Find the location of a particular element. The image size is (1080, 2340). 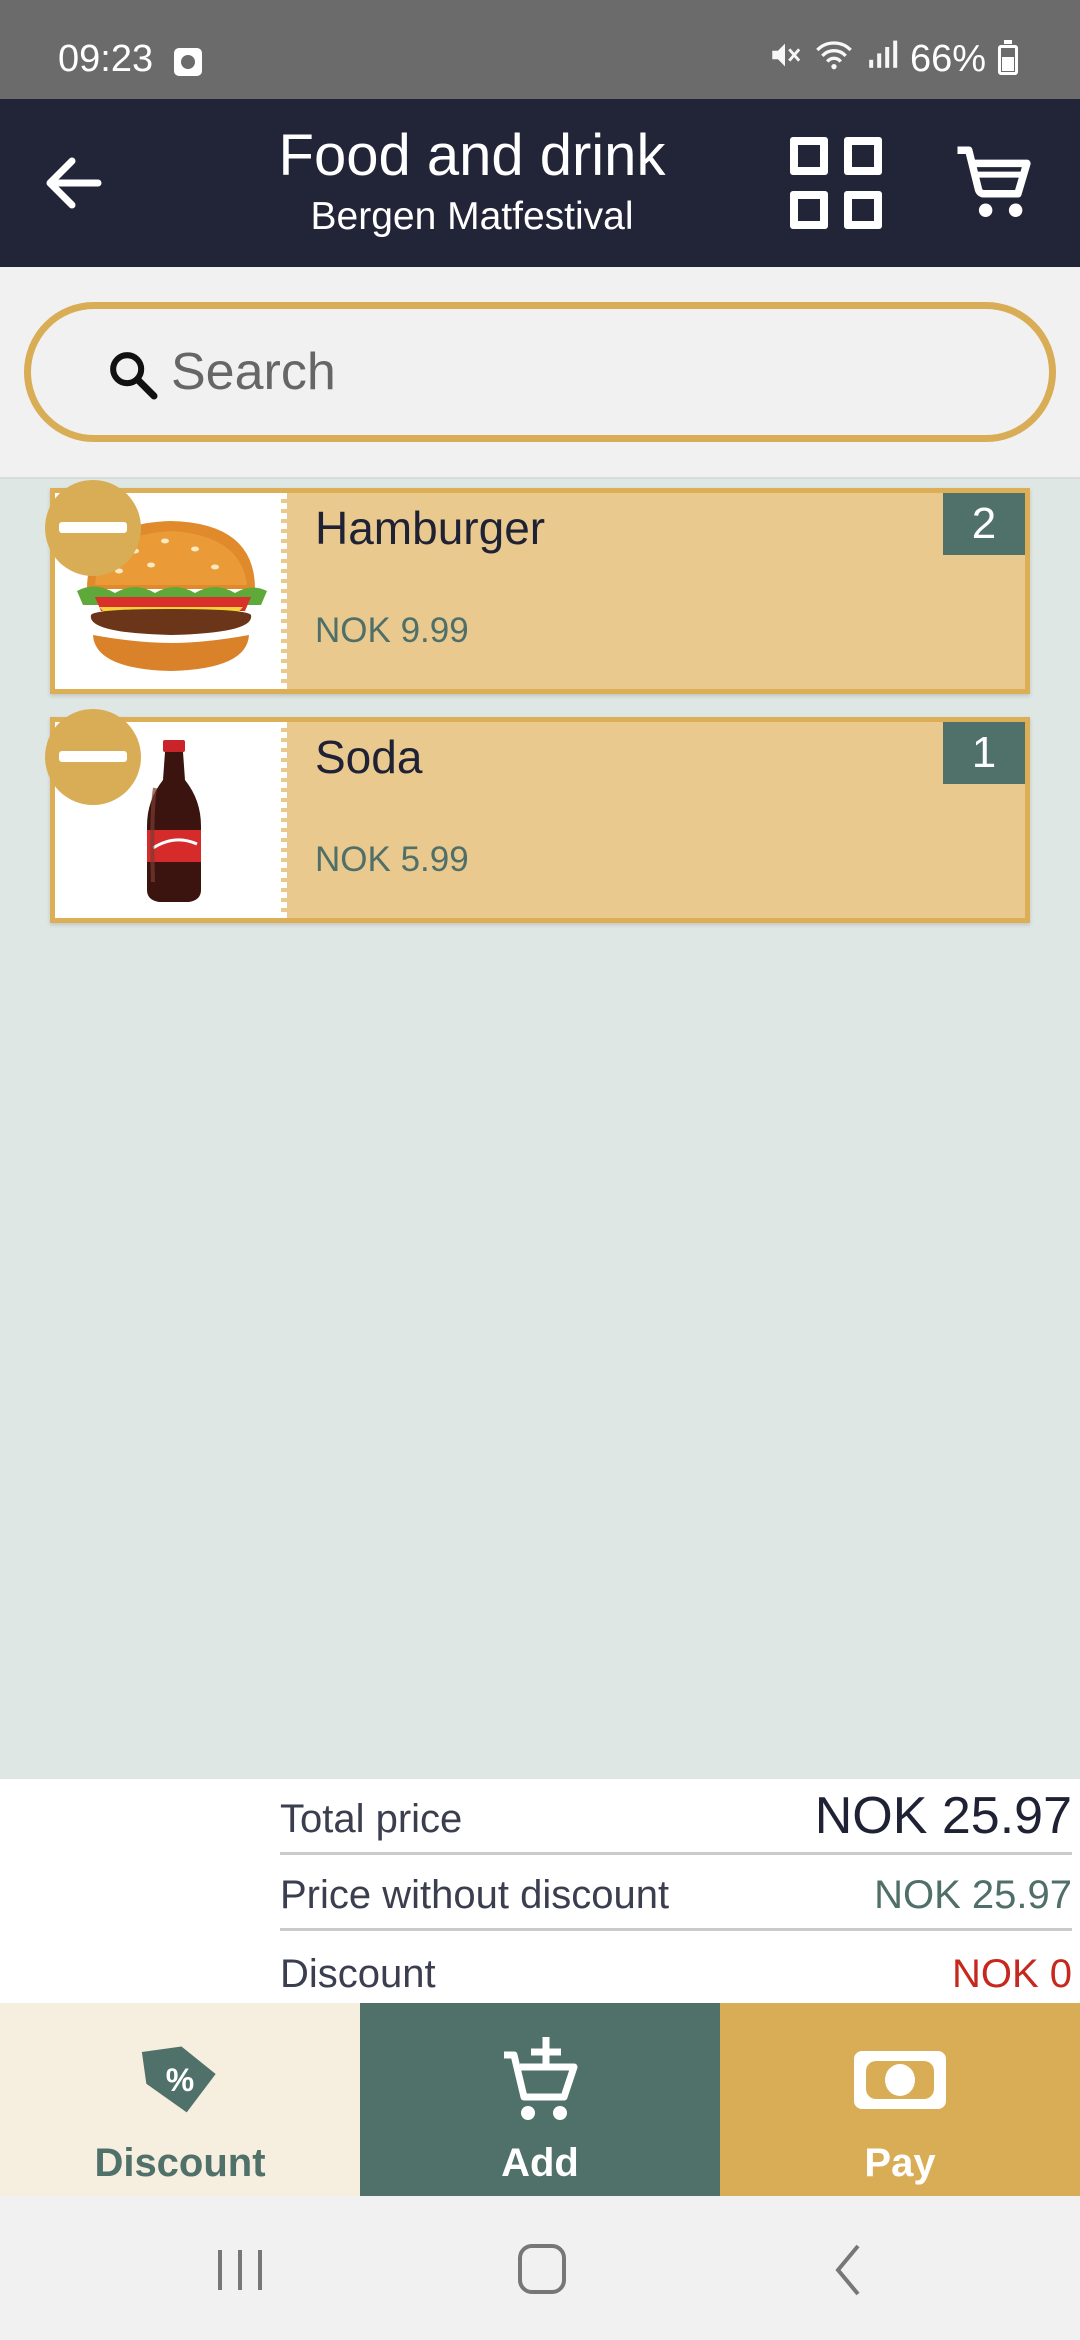

discount-label: Discount is located at coordinates (358, 1974).